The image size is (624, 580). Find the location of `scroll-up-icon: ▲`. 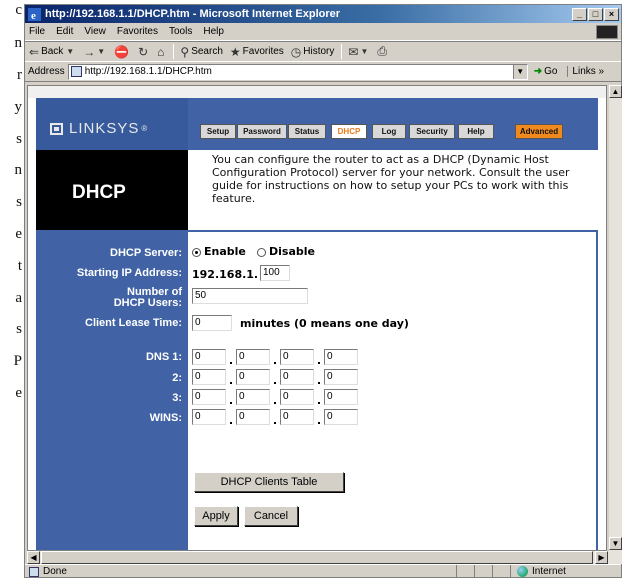

scroll-up-icon: ▲ is located at coordinates (615, 91).